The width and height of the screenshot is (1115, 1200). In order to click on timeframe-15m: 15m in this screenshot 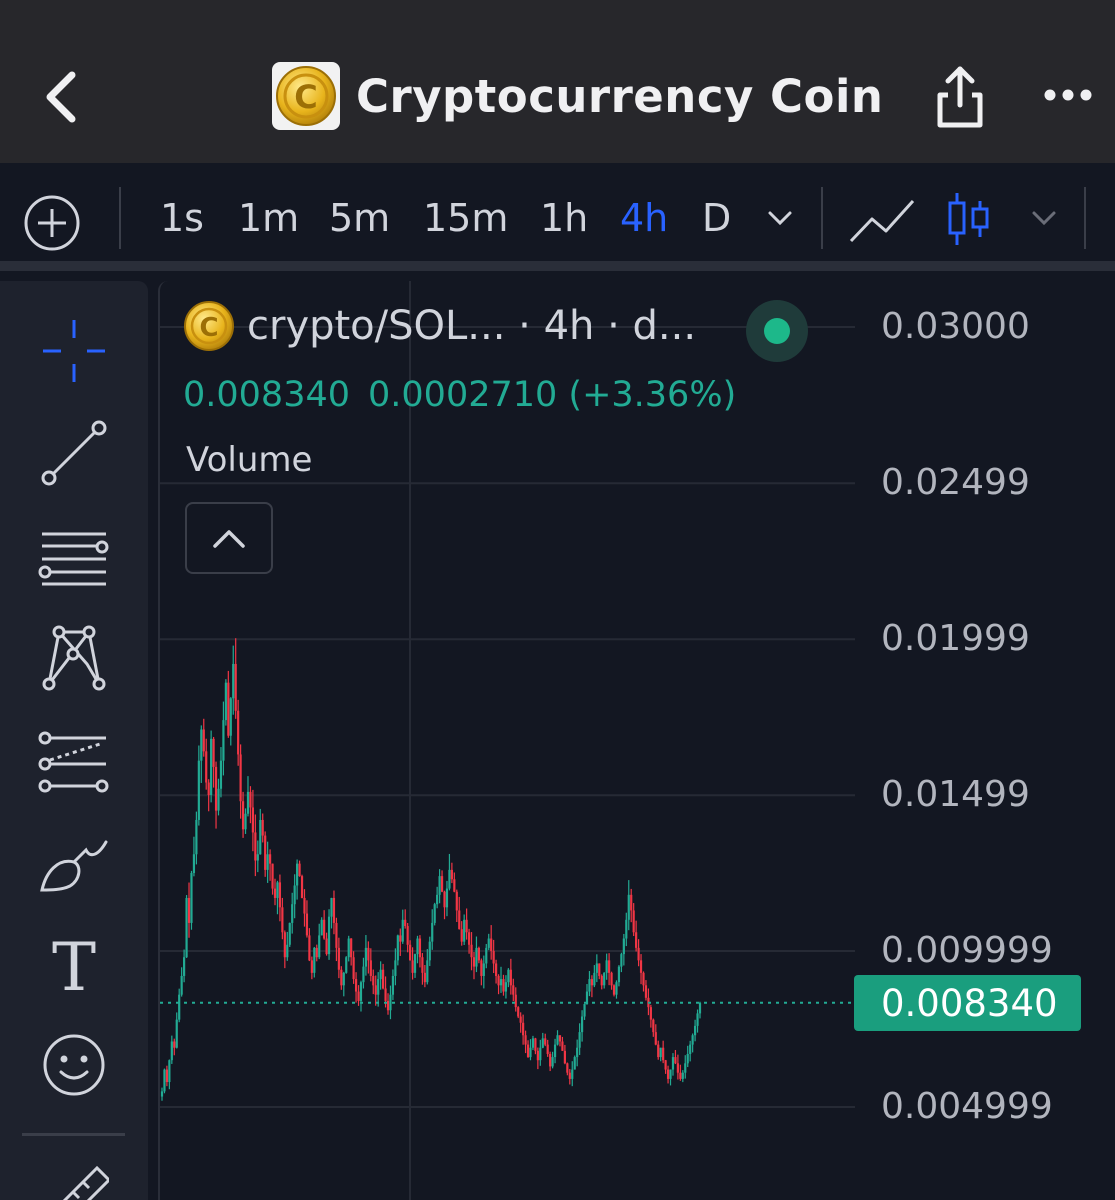, I will do `click(465, 218)`.